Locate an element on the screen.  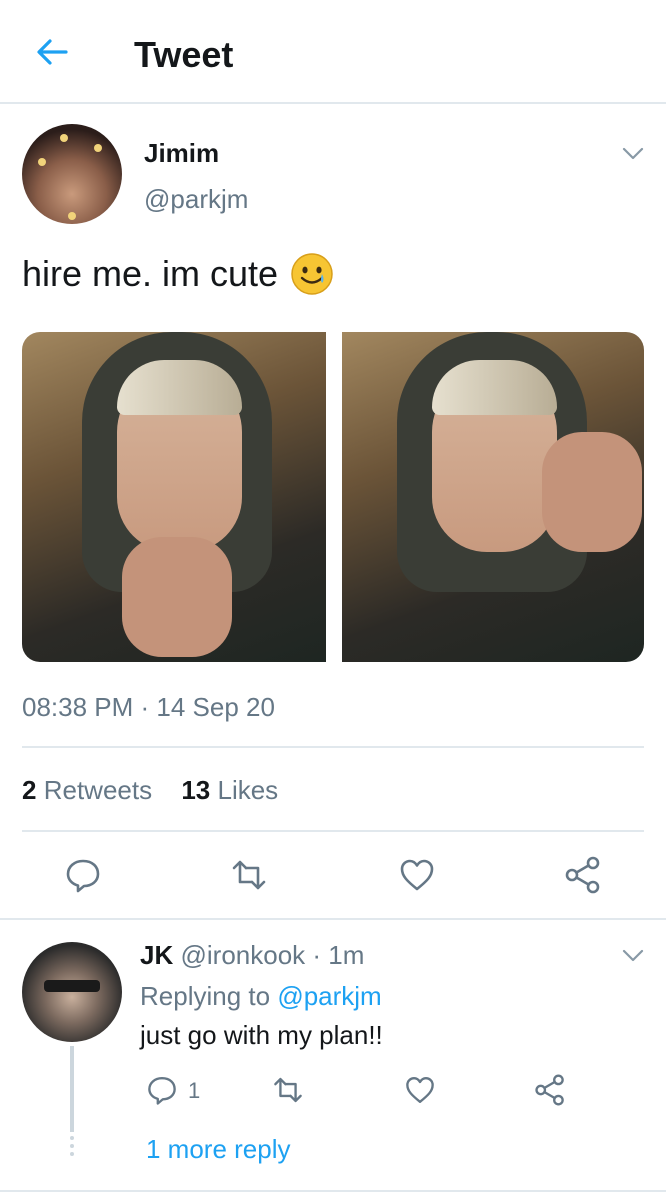
reply-count: 1 is located at coordinates (194, 1090).